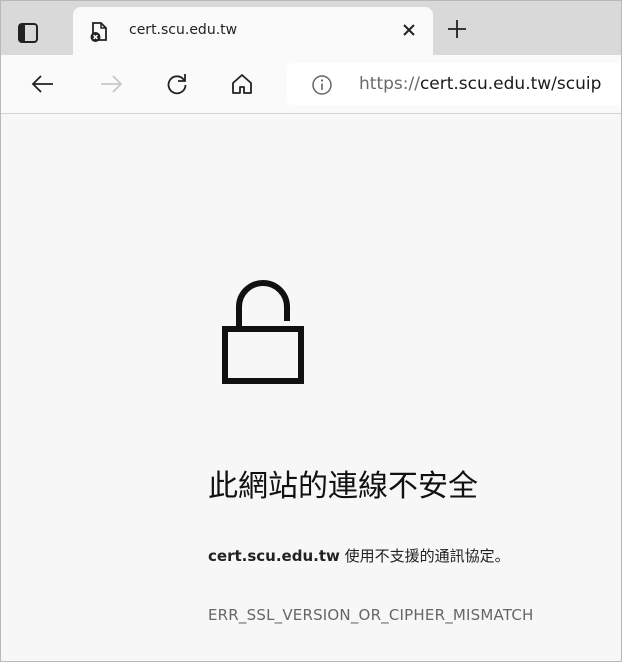 The width and height of the screenshot is (622, 662). Describe the element at coordinates (111, 84) in the screenshot. I see `forward-arrow-icon` at that location.